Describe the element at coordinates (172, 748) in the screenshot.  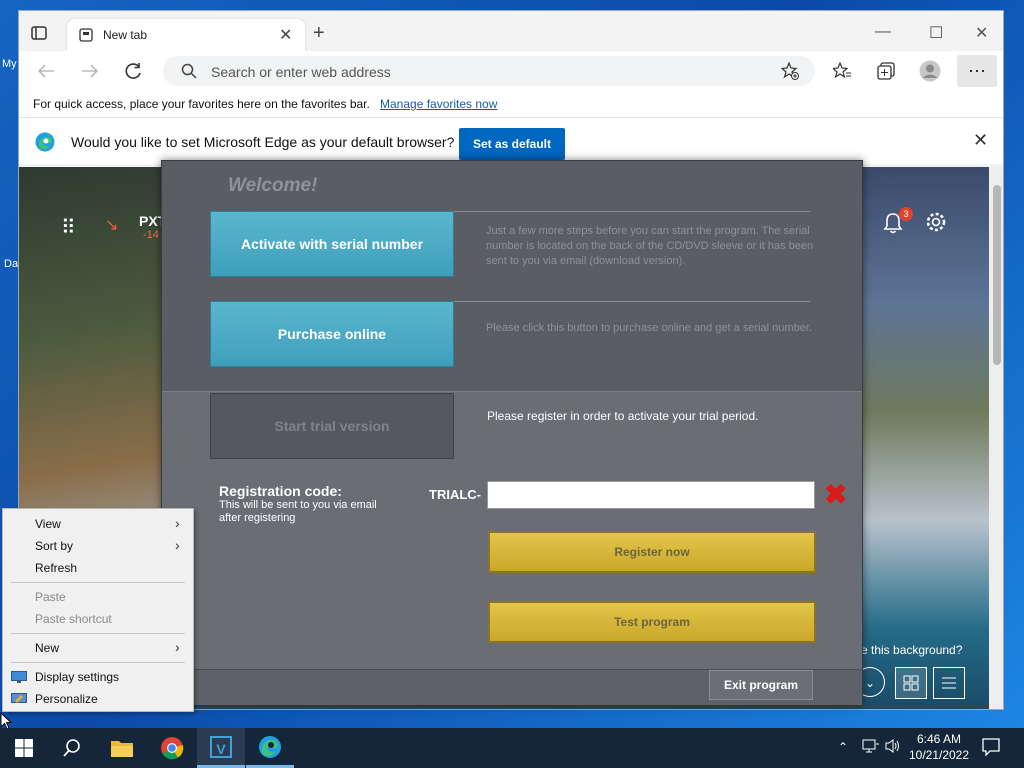
I see `chrome-icon` at that location.